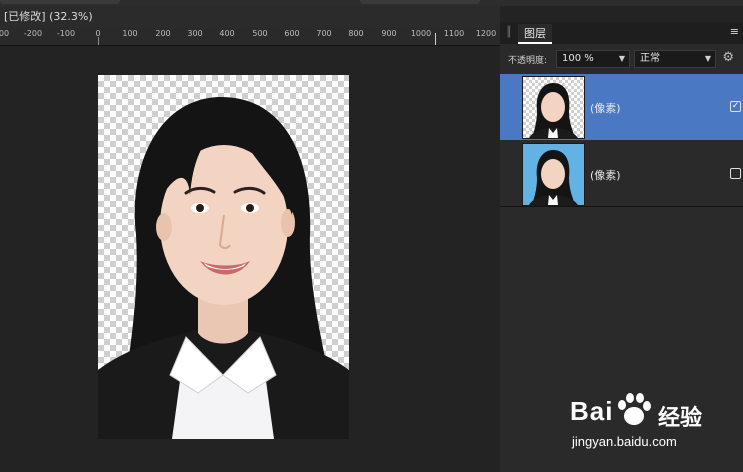 Image resolution: width=743 pixels, height=472 pixels. What do you see at coordinates (592, 411) in the screenshot?
I see `watermark-brand: Bai` at bounding box center [592, 411].